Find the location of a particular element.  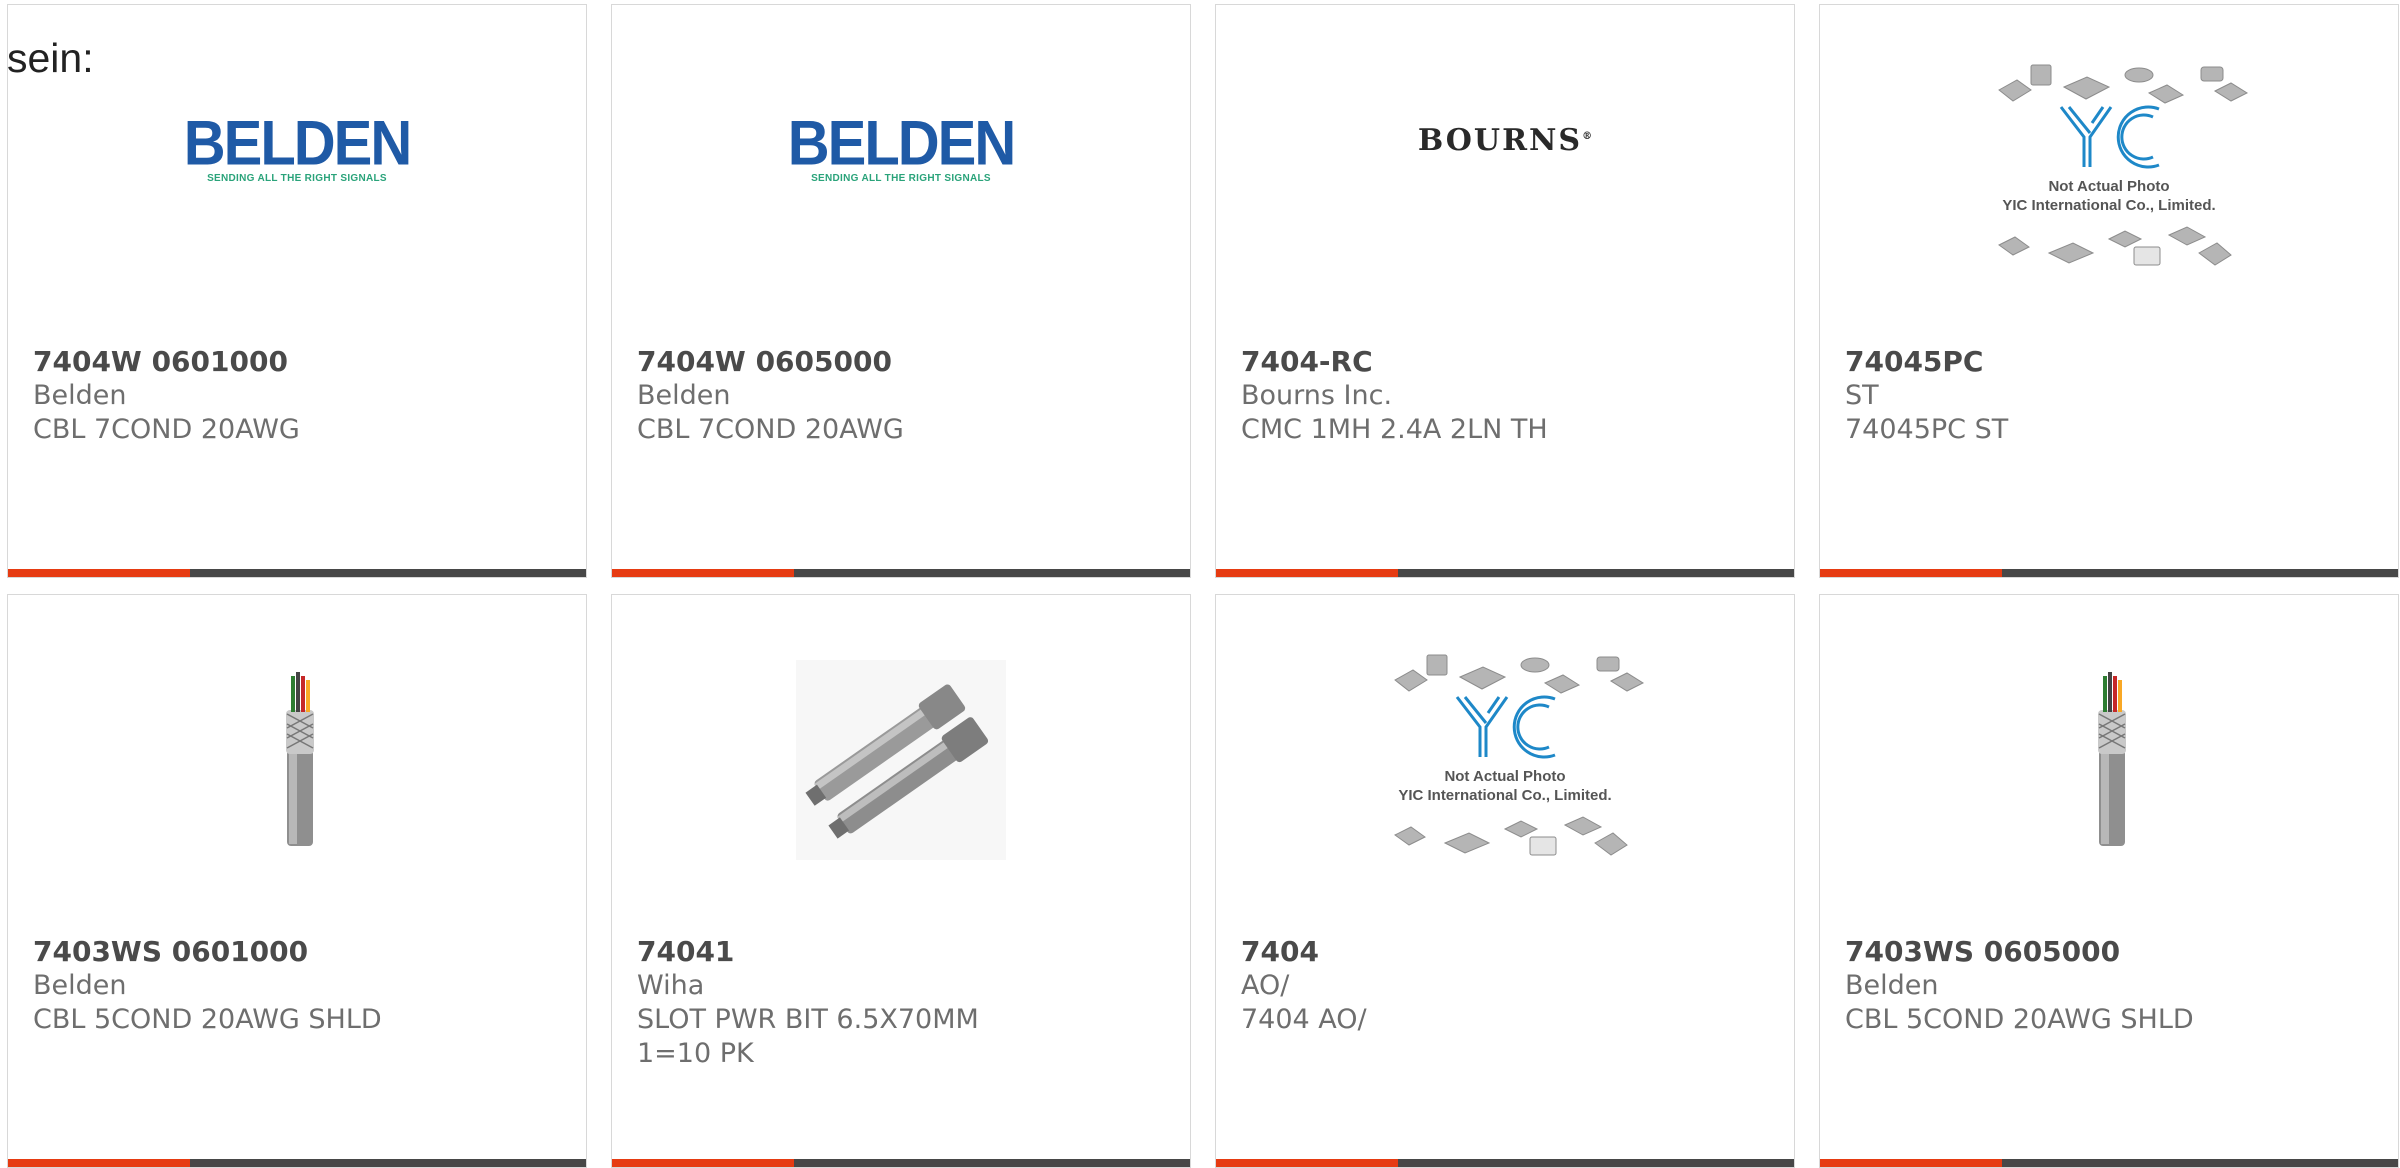

part-number-link: 74041 is located at coordinates (903, 952).